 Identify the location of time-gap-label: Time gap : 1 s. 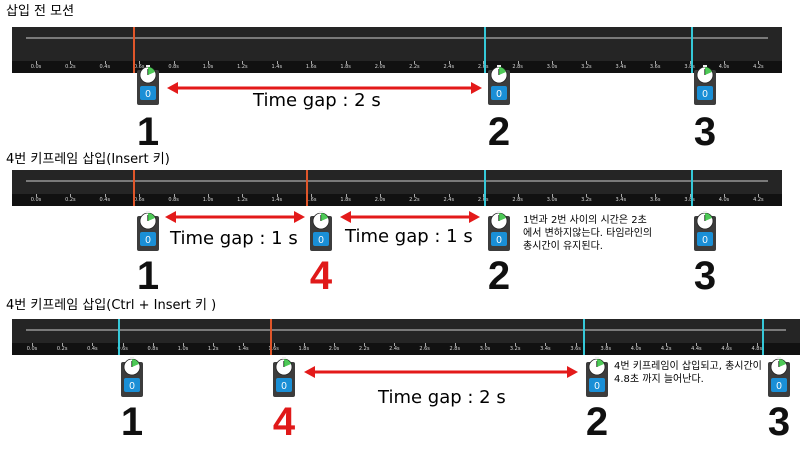
(234, 238).